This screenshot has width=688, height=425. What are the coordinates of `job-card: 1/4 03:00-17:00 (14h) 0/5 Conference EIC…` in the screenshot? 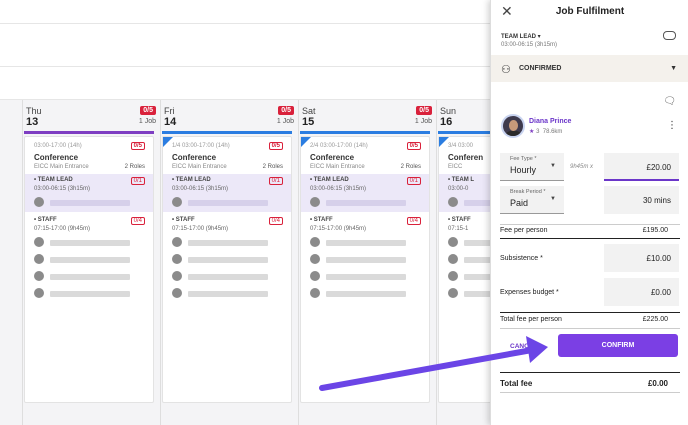 It's located at (227, 269).